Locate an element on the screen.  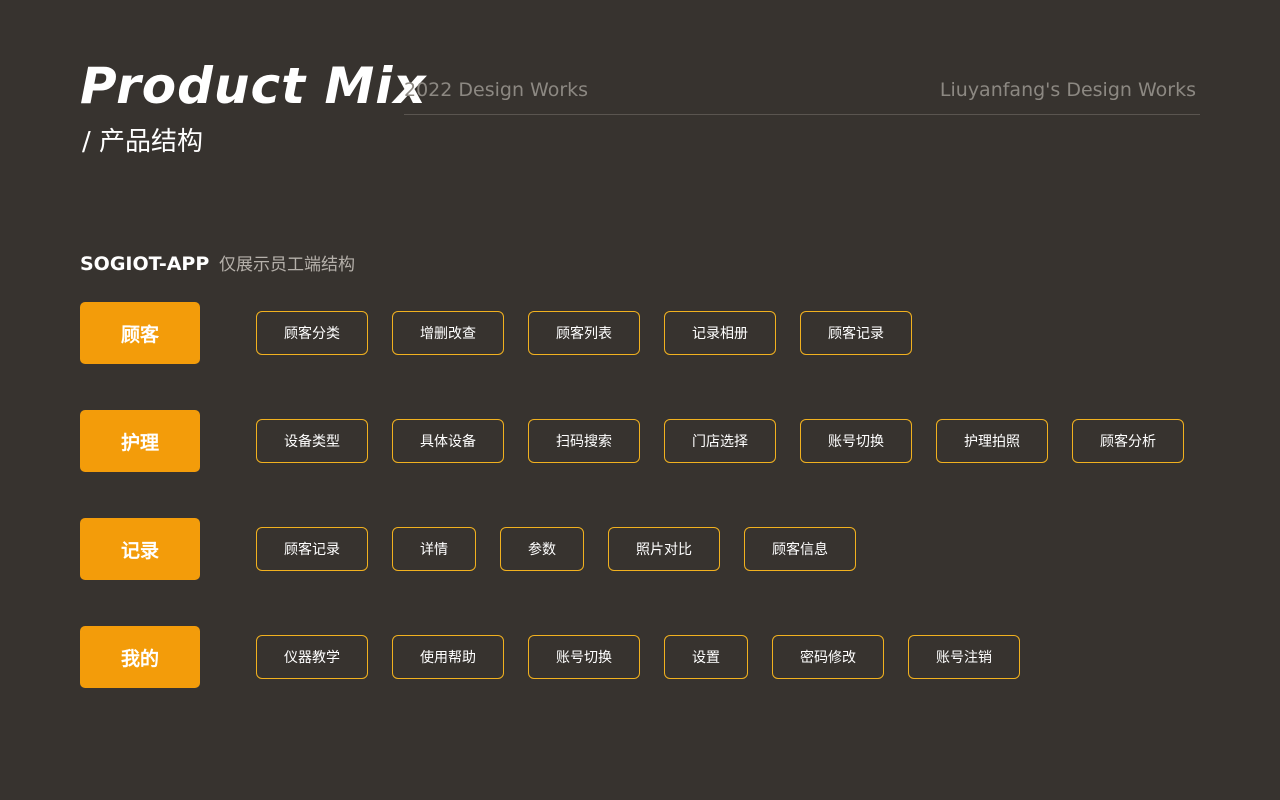
item-node: 顾客信息 is located at coordinates (800, 549).